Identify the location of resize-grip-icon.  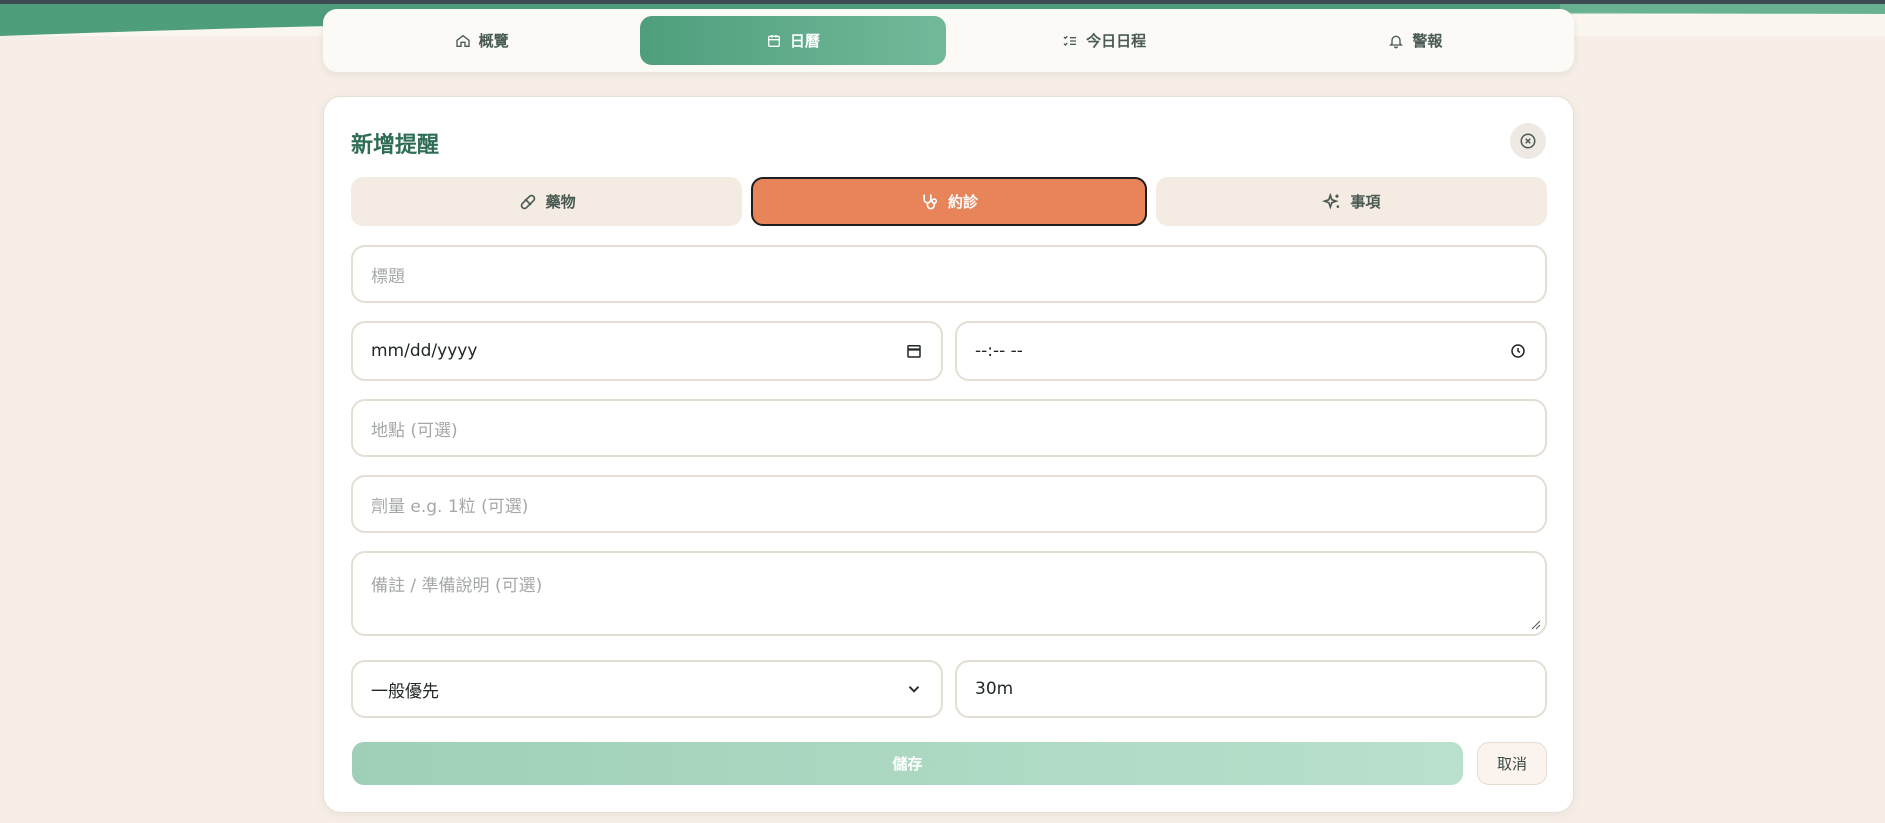
(1536, 625).